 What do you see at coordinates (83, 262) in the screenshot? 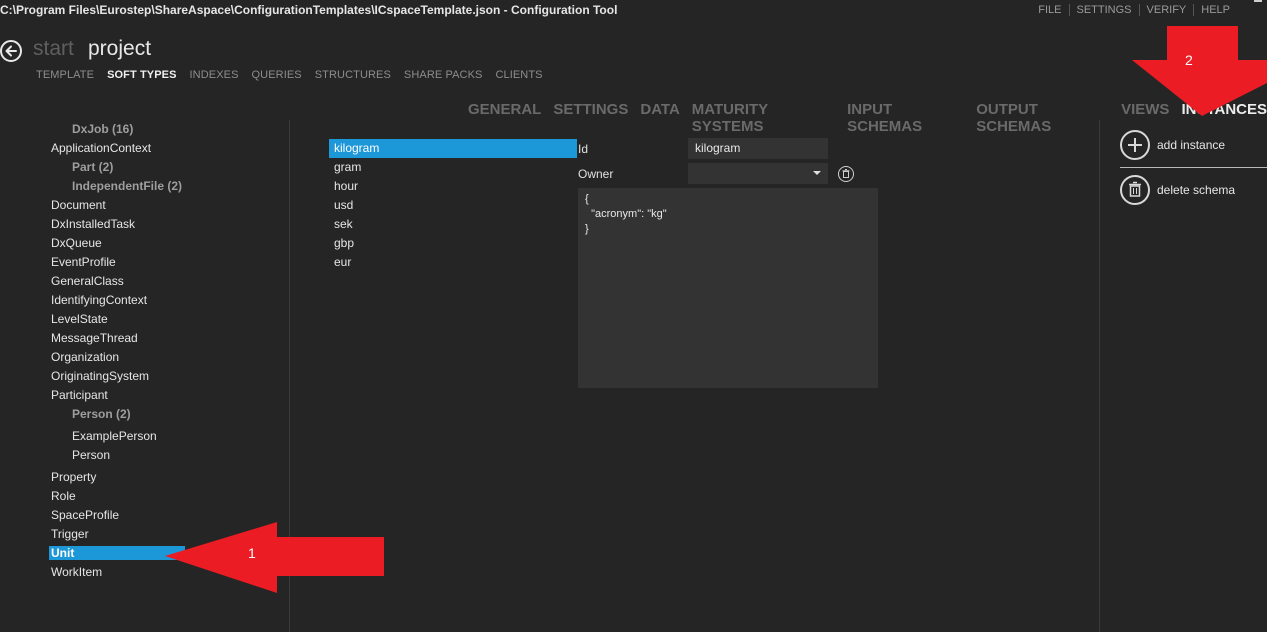
I see `type-item-eventprofile: EventProfile` at bounding box center [83, 262].